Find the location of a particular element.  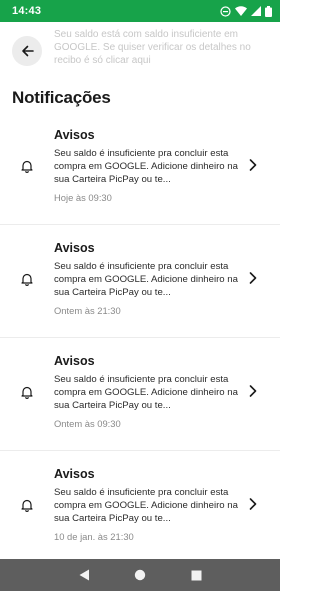

system-home-button is located at coordinates (140, 575).